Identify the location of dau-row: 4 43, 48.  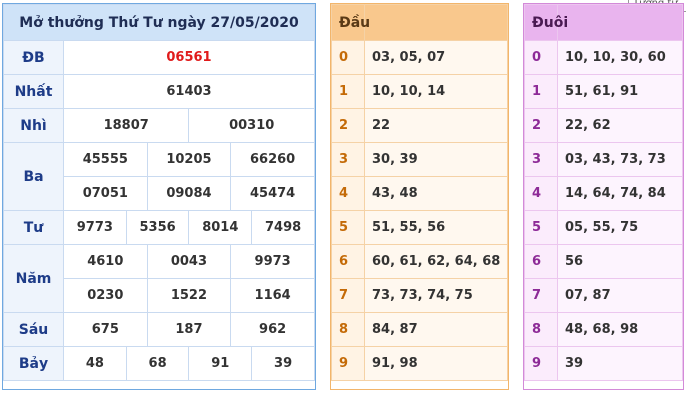
(419, 193).